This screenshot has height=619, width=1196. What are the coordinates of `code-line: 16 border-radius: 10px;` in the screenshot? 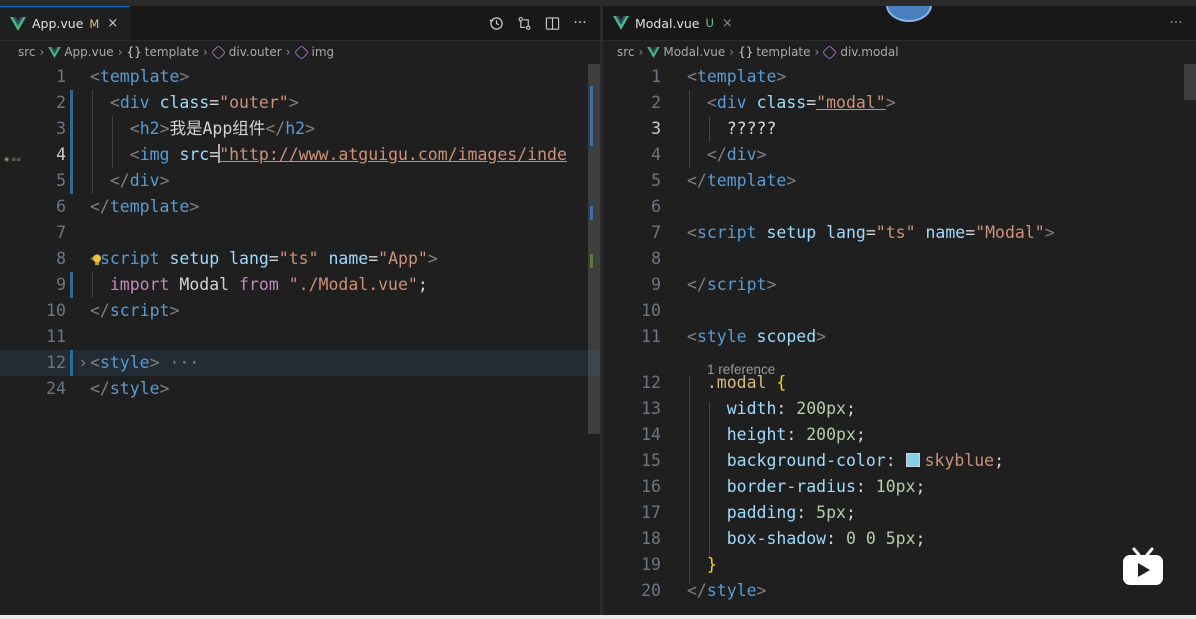 It's located at (899, 487).